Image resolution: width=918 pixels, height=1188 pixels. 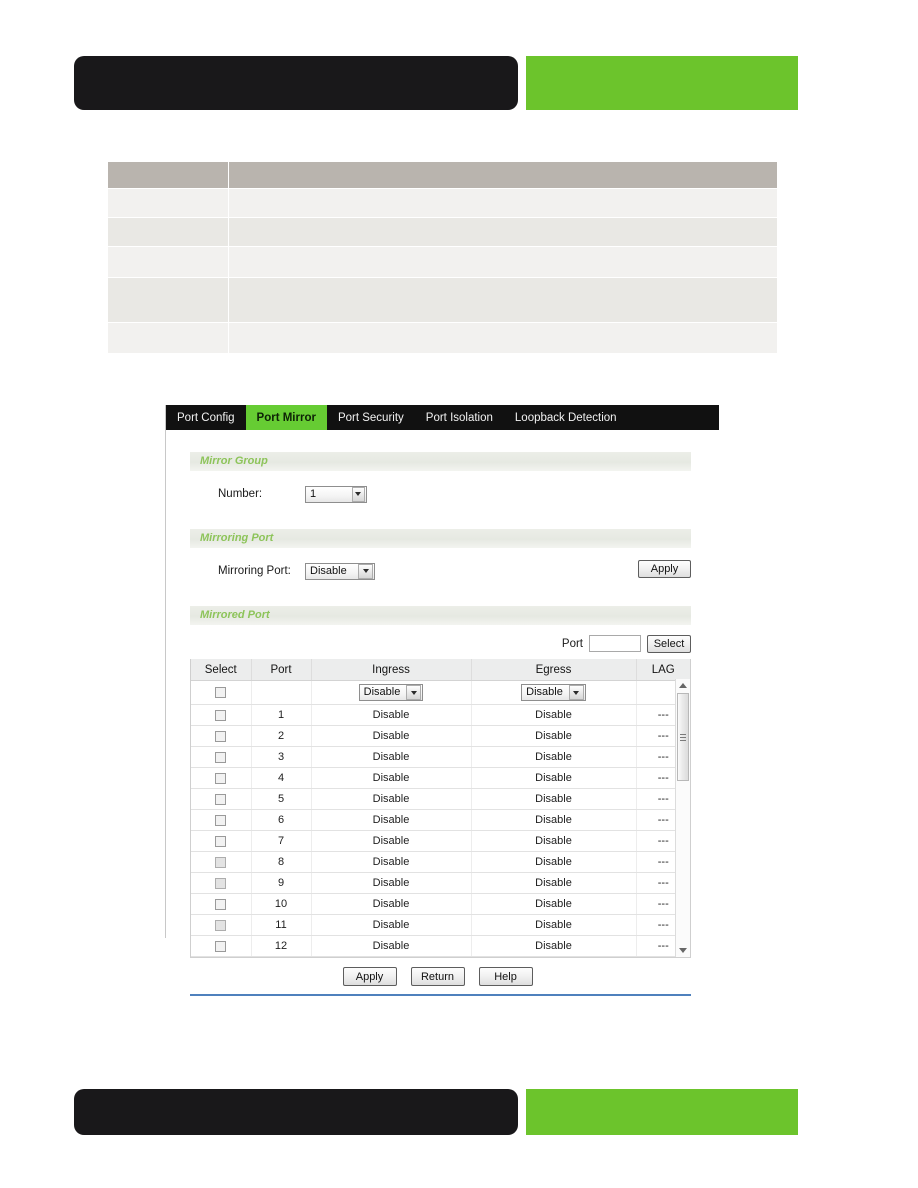 What do you see at coordinates (336, 494) in the screenshot?
I see `number-select: 1` at bounding box center [336, 494].